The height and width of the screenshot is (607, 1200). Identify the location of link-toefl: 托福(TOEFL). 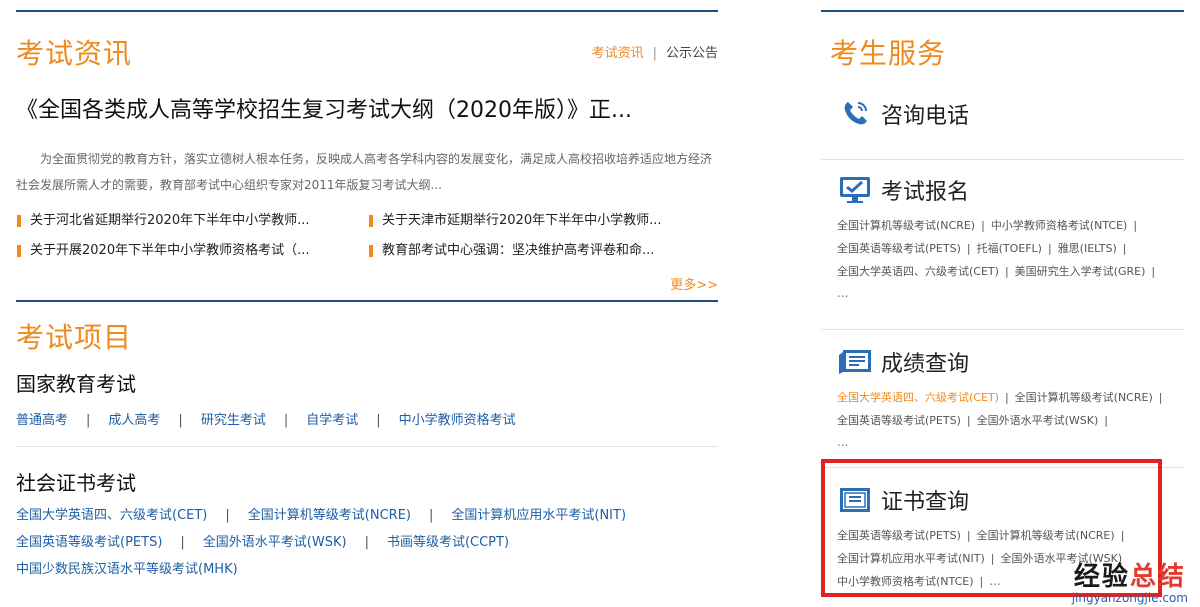
(1009, 248).